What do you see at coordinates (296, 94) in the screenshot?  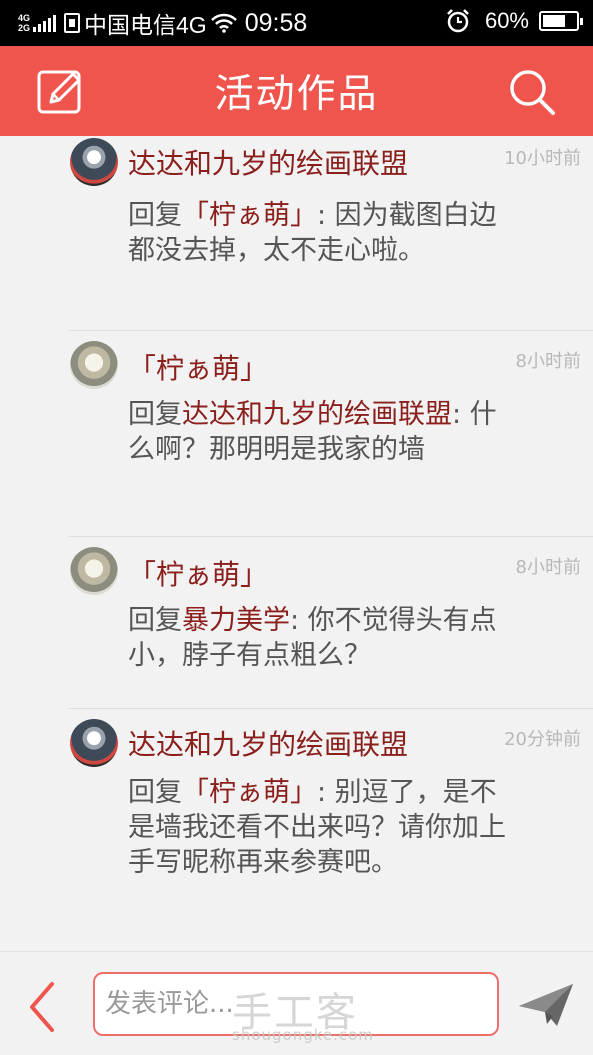 I see `page-title: 活动作品` at bounding box center [296, 94].